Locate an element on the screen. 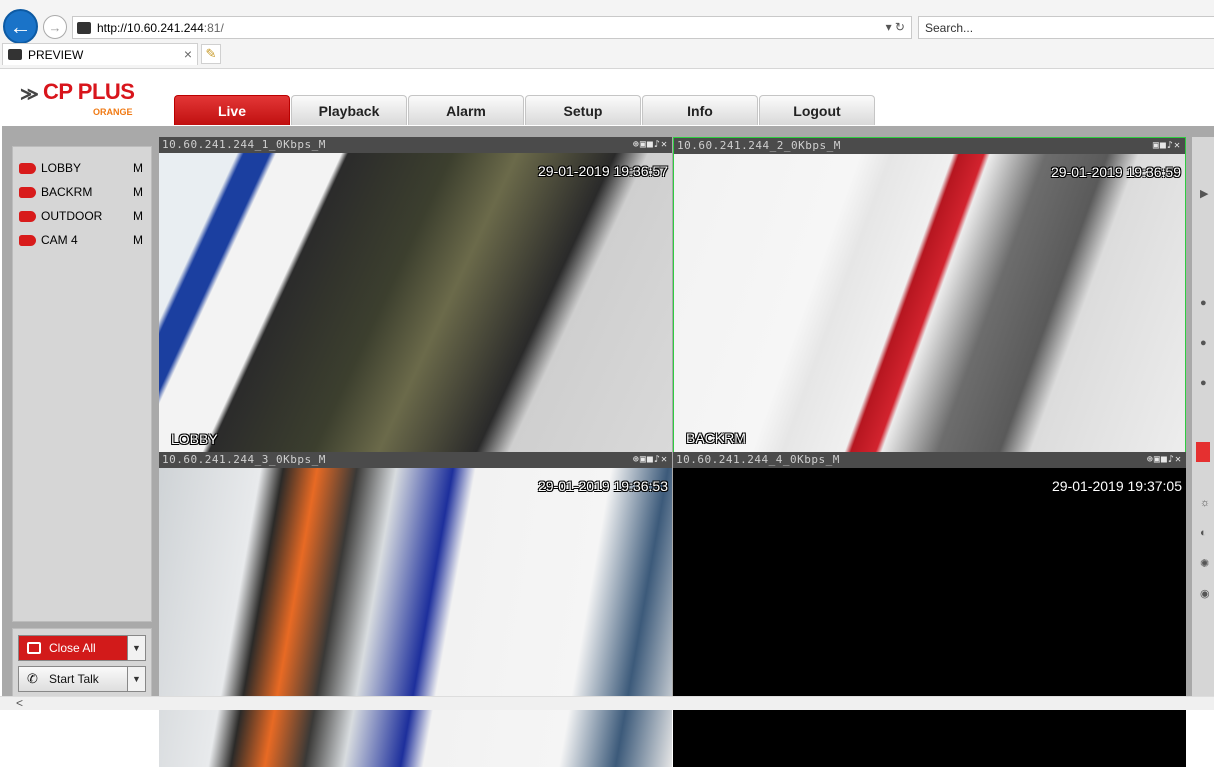 This screenshot has width=1214, height=767. panel-accent-bar is located at coordinates (1203, 452).